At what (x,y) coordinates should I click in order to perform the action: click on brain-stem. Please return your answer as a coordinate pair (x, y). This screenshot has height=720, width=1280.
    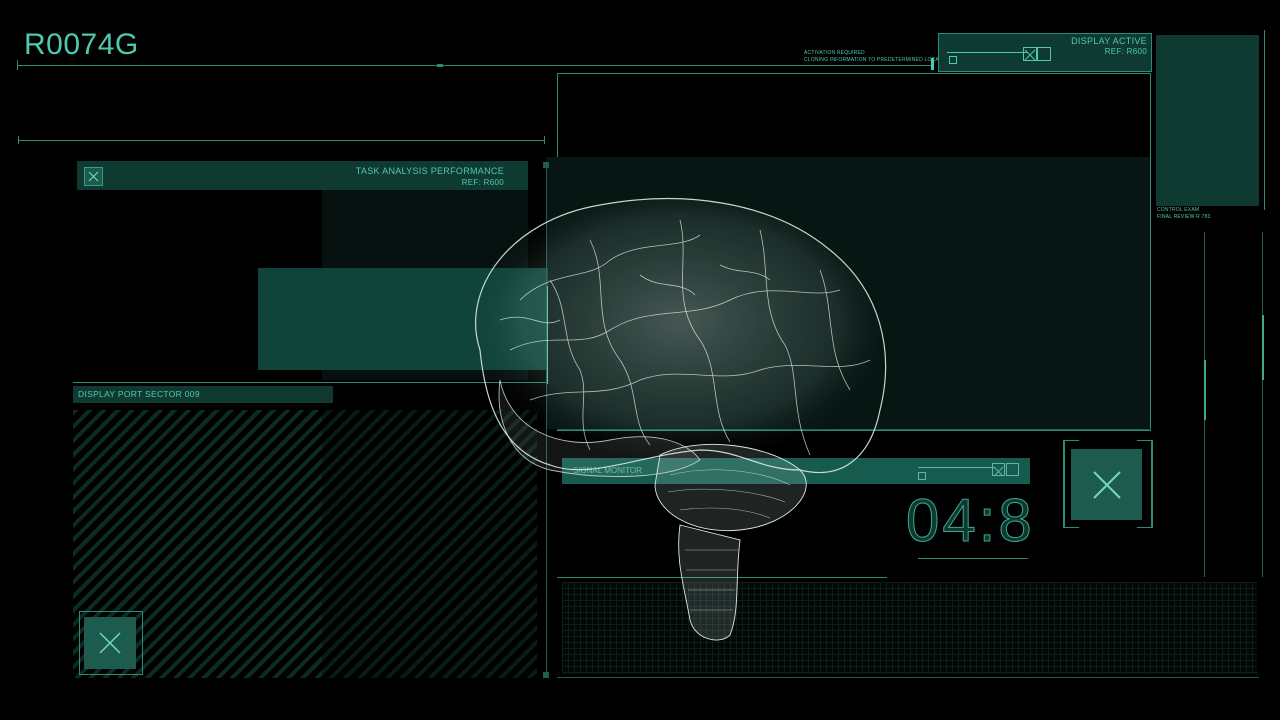
    Looking at the image, I should click on (709, 582).